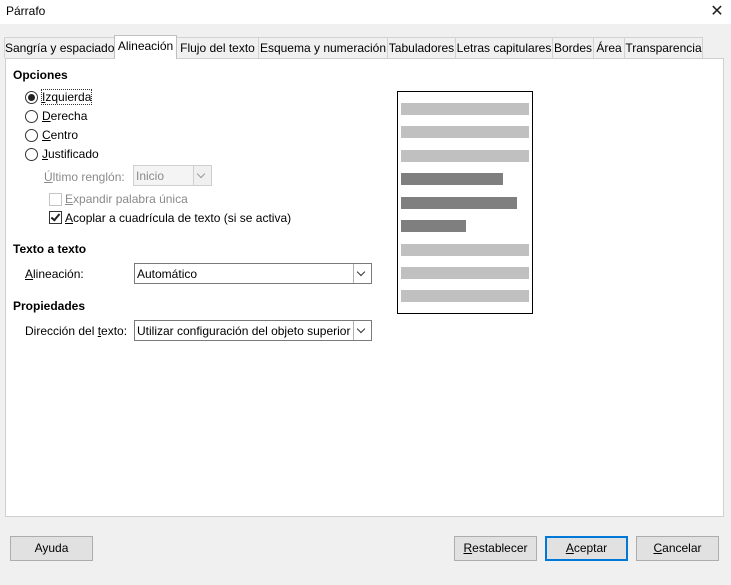 The width and height of the screenshot is (731, 585). I want to click on radio-center-button, so click(31, 135).